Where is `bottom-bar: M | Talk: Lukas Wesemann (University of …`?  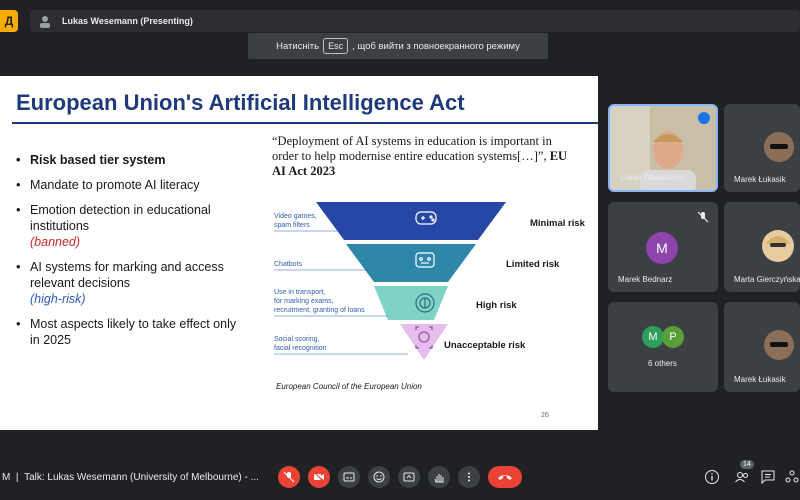
bottom-bar: M | Talk: Lukas Wesemann (University of … is located at coordinates (400, 480).